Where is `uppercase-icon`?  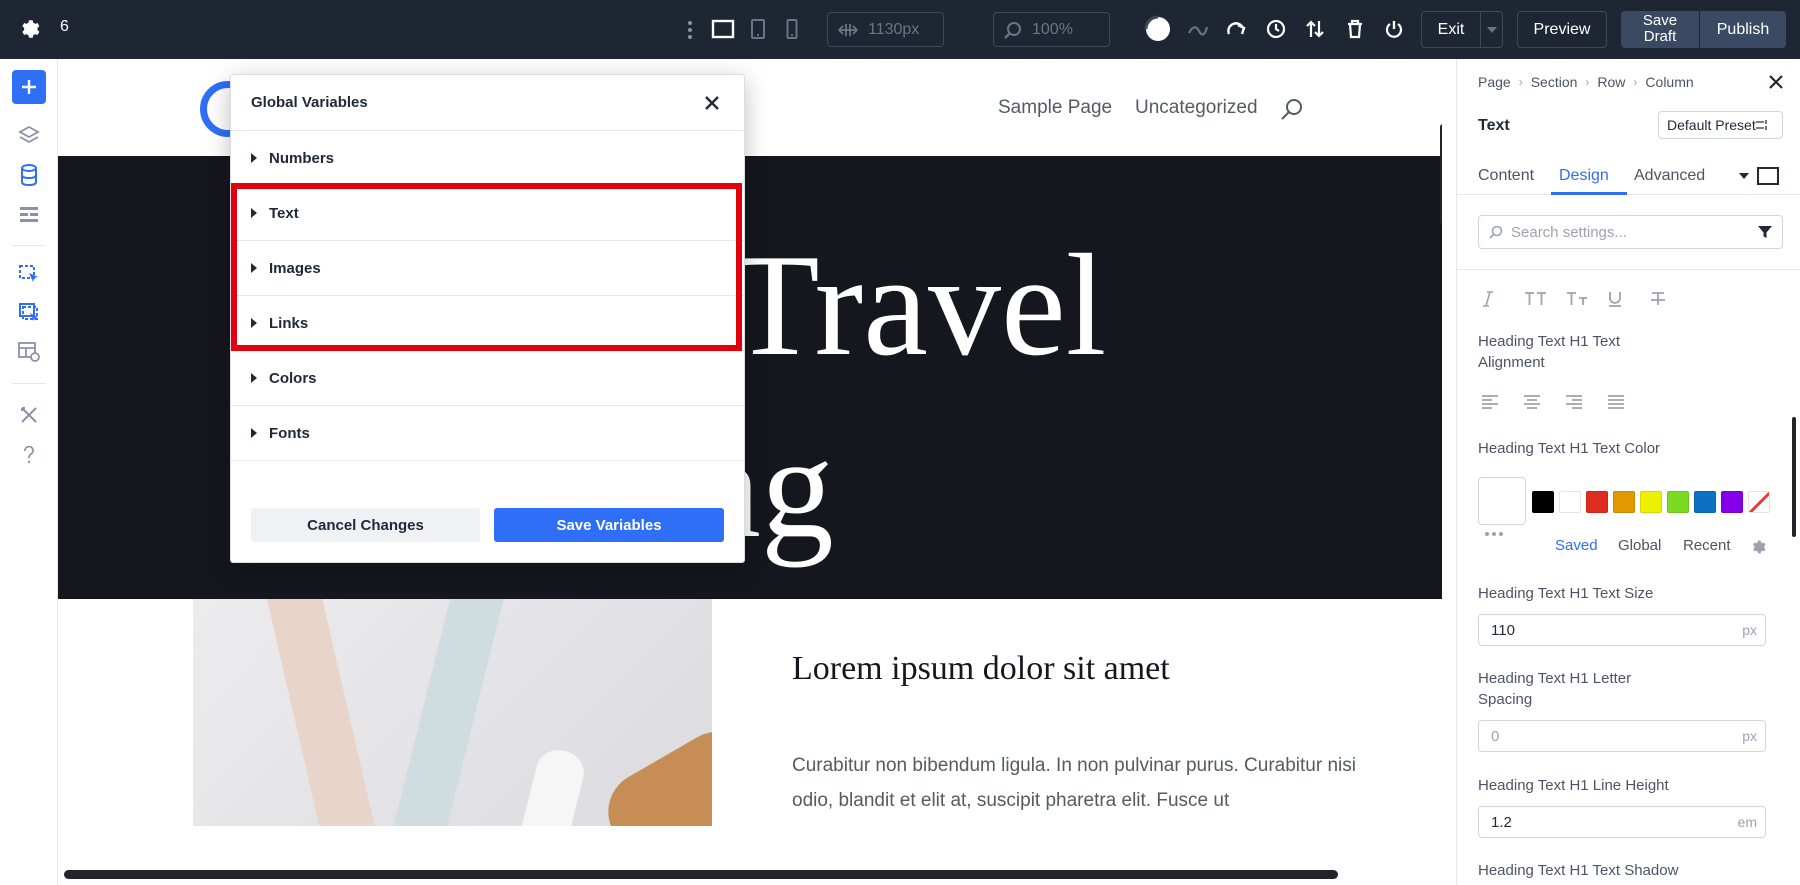 uppercase-icon is located at coordinates (1545, 299).